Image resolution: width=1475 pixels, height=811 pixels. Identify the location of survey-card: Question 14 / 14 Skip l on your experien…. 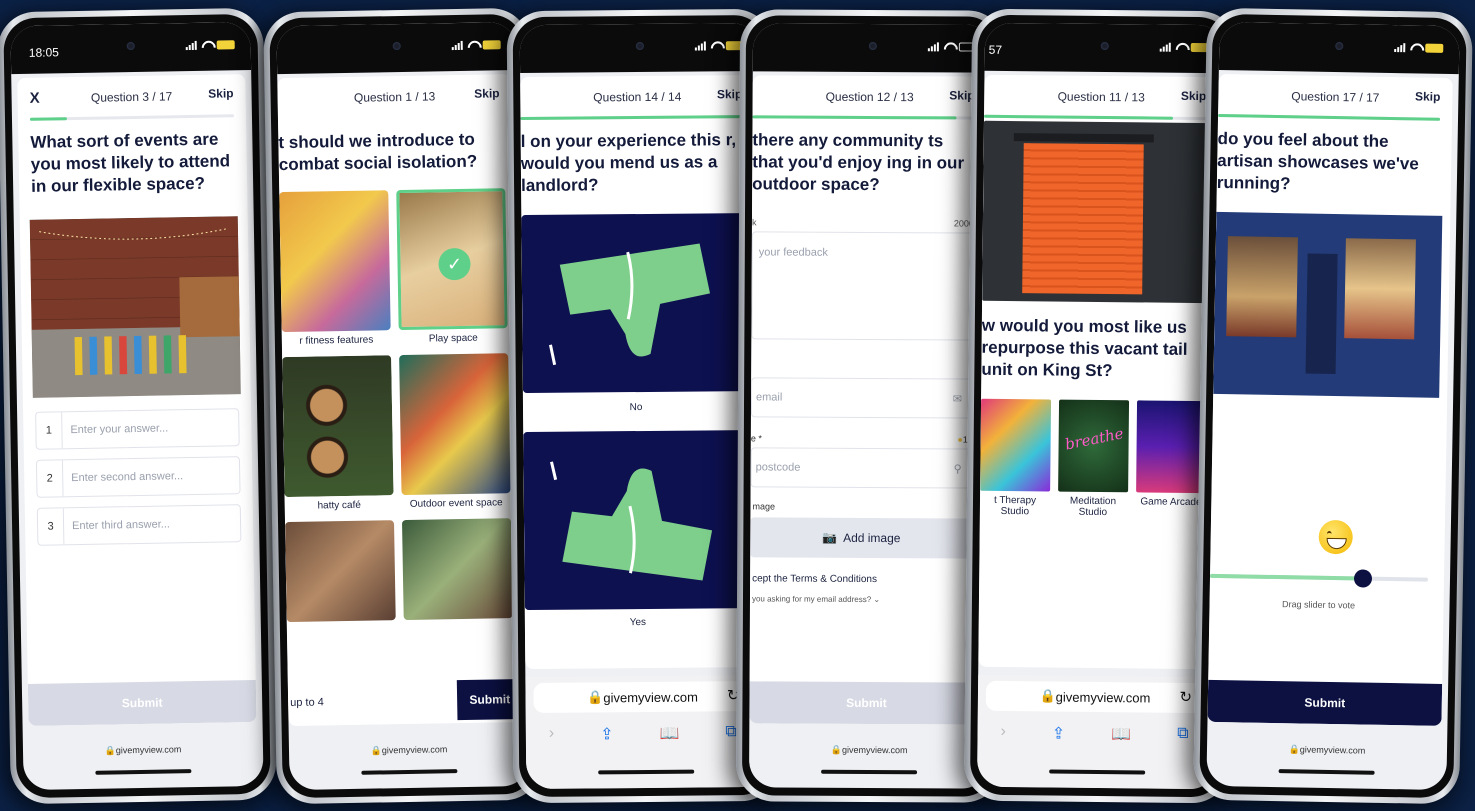
(640, 372).